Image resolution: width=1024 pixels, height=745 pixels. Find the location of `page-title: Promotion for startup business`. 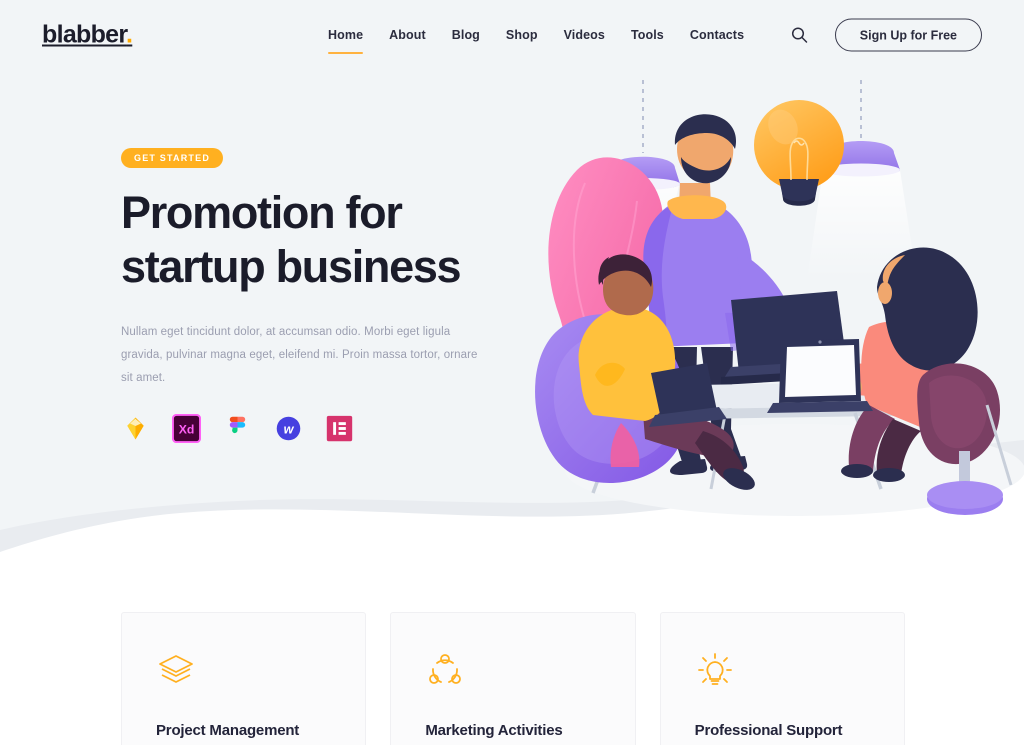

page-title: Promotion for startup business is located at coordinates (331, 239).